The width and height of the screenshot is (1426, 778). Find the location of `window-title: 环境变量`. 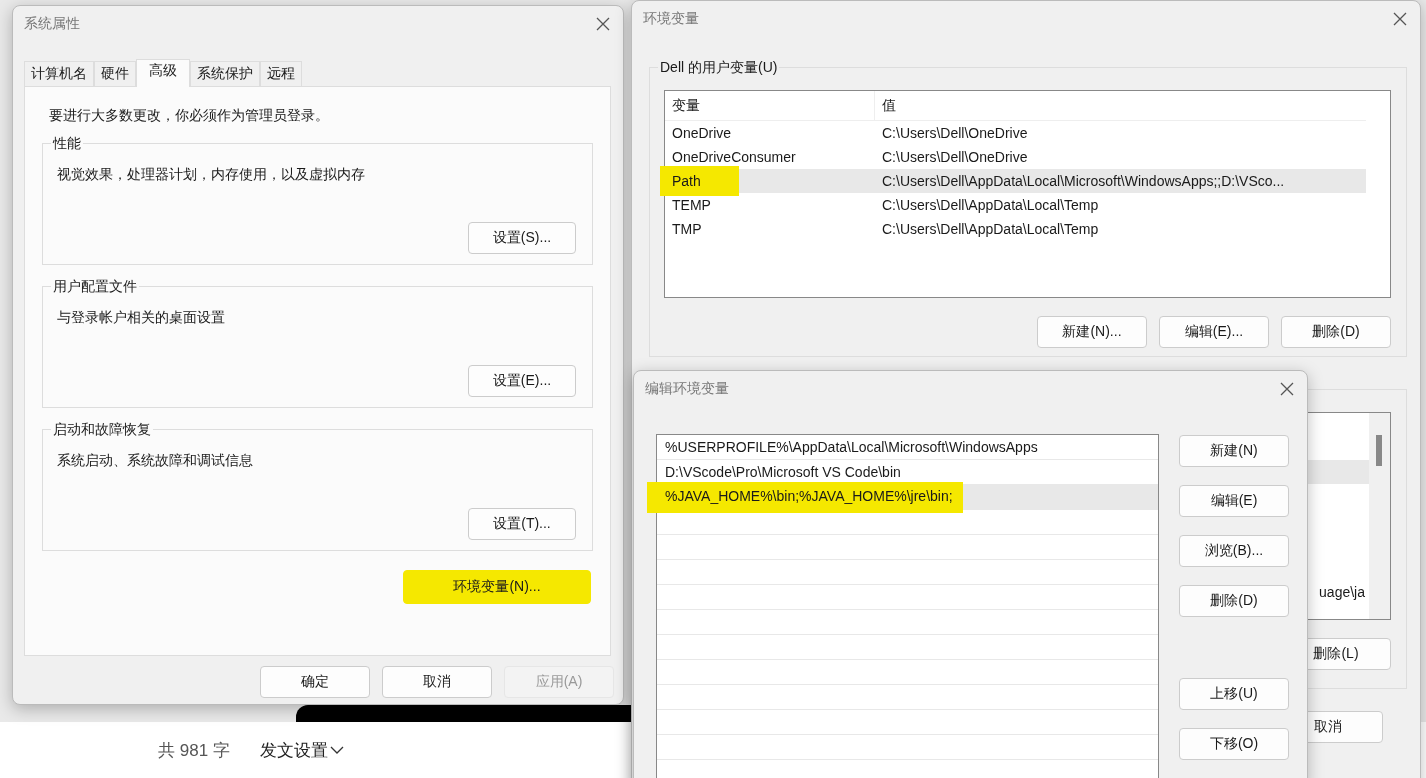

window-title: 环境变量 is located at coordinates (671, 19).